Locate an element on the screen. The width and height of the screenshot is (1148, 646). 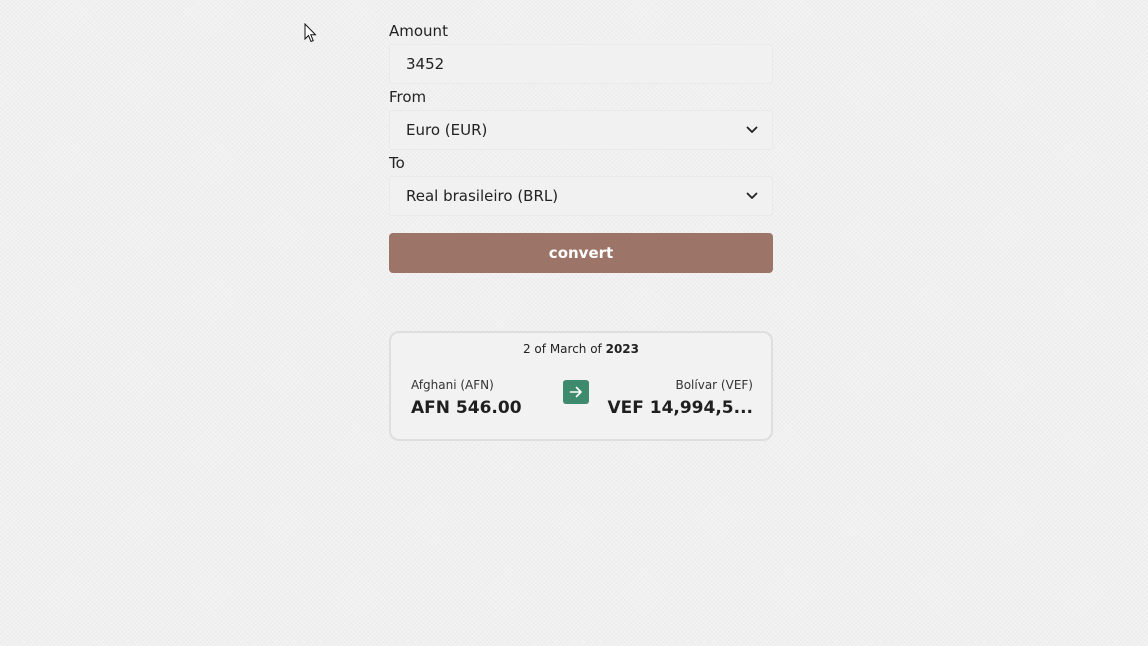
to-currency-select: Real brasileiro (BRL) is located at coordinates (581, 196).